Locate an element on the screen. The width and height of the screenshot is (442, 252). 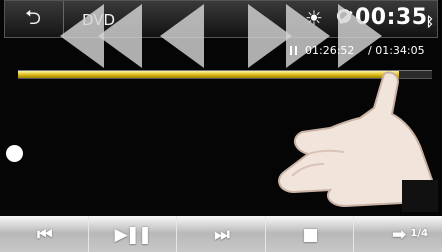
playback-controls: ⏮ ▶❚❚ ⏭ ■ ➡ 1/4 is located at coordinates (221, 234).